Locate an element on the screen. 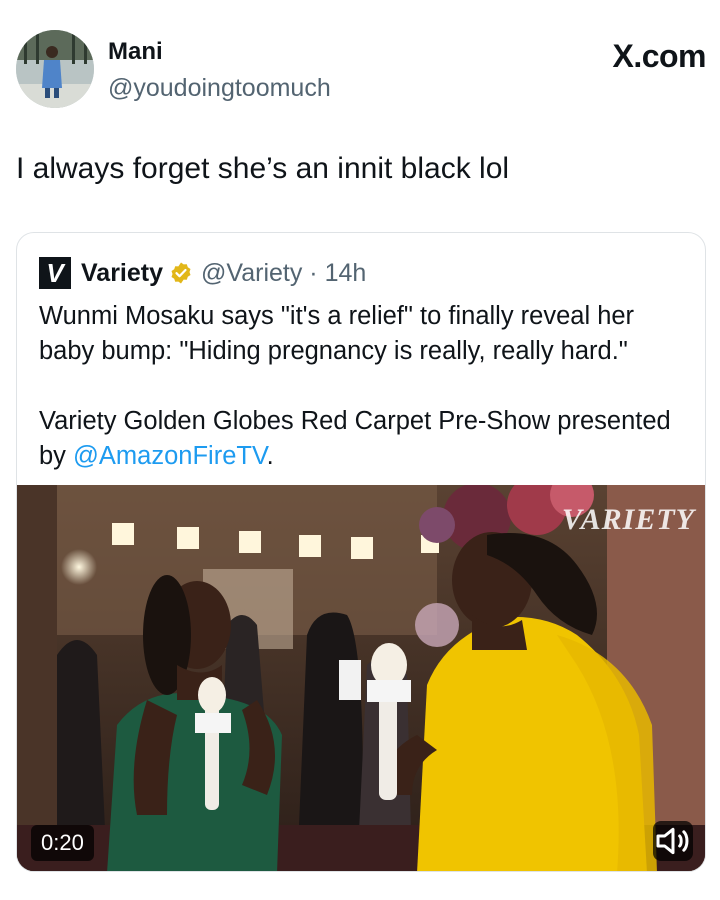 This screenshot has width=720, height=900. variety-logo-icon: V is located at coordinates (55, 273).